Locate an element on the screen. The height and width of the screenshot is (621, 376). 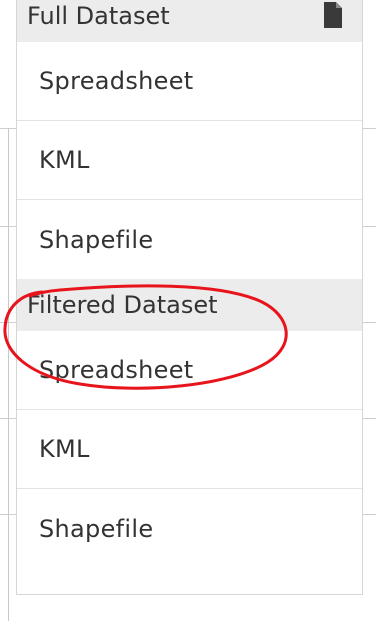
filtered-dataset-kml-option: KML is located at coordinates (189, 449).